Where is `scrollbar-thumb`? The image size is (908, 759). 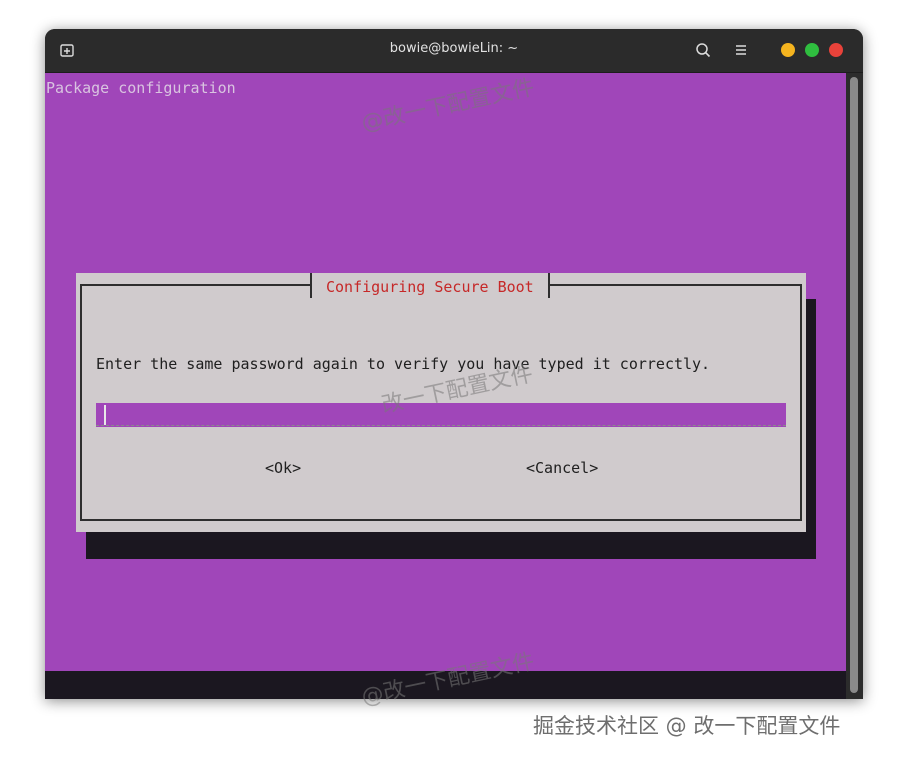
scrollbar-thumb is located at coordinates (854, 385).